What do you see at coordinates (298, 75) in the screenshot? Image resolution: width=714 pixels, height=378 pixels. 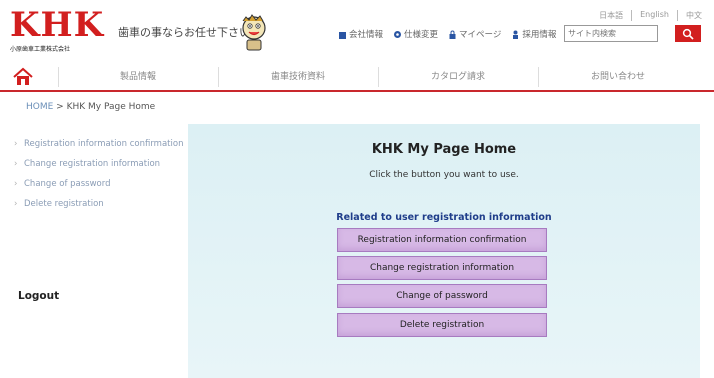 I see `nav-technical-data: 歯車技術資料` at bounding box center [298, 75].